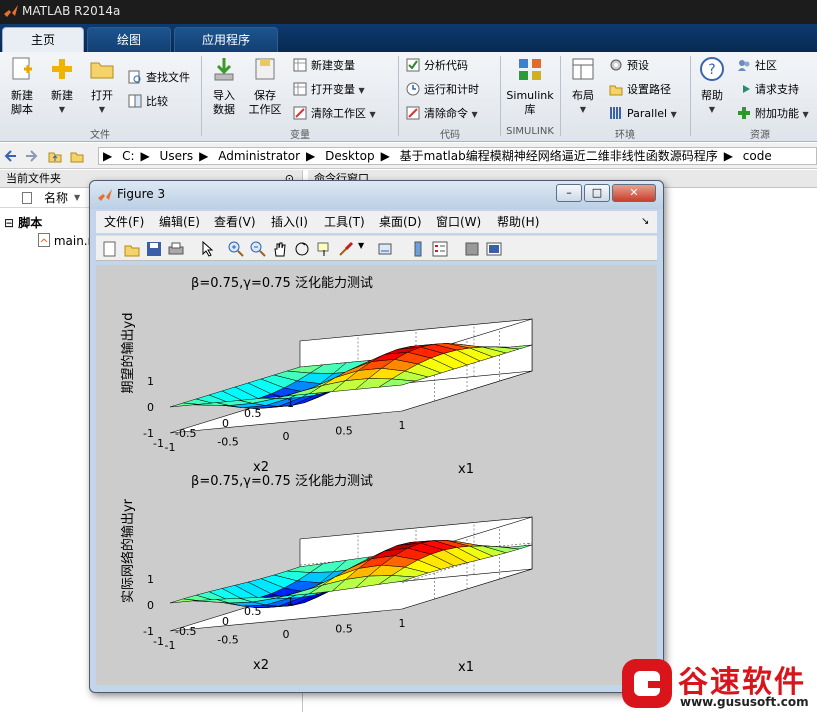 This screenshot has width=817, height=712. What do you see at coordinates (559, 156) in the screenshot?
I see `breadcrumb-item: 基于matlab编程模糊神经网络逼近二维非线性函数源码程序` at bounding box center [559, 156].